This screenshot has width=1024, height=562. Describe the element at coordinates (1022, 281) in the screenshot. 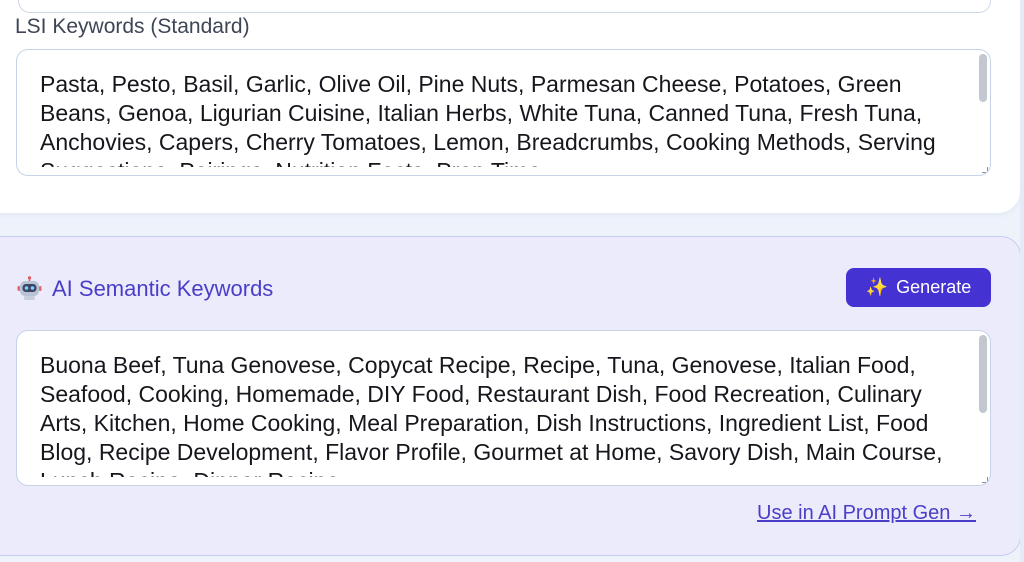

I see `window-edge` at that location.